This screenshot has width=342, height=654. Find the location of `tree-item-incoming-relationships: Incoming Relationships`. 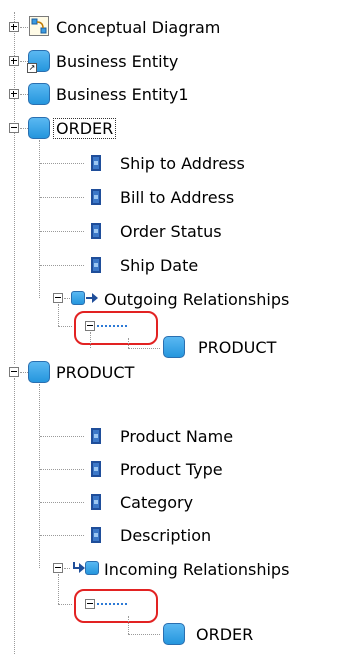

tree-item-incoming-relationships: Incoming Relationships is located at coordinates (196, 569).